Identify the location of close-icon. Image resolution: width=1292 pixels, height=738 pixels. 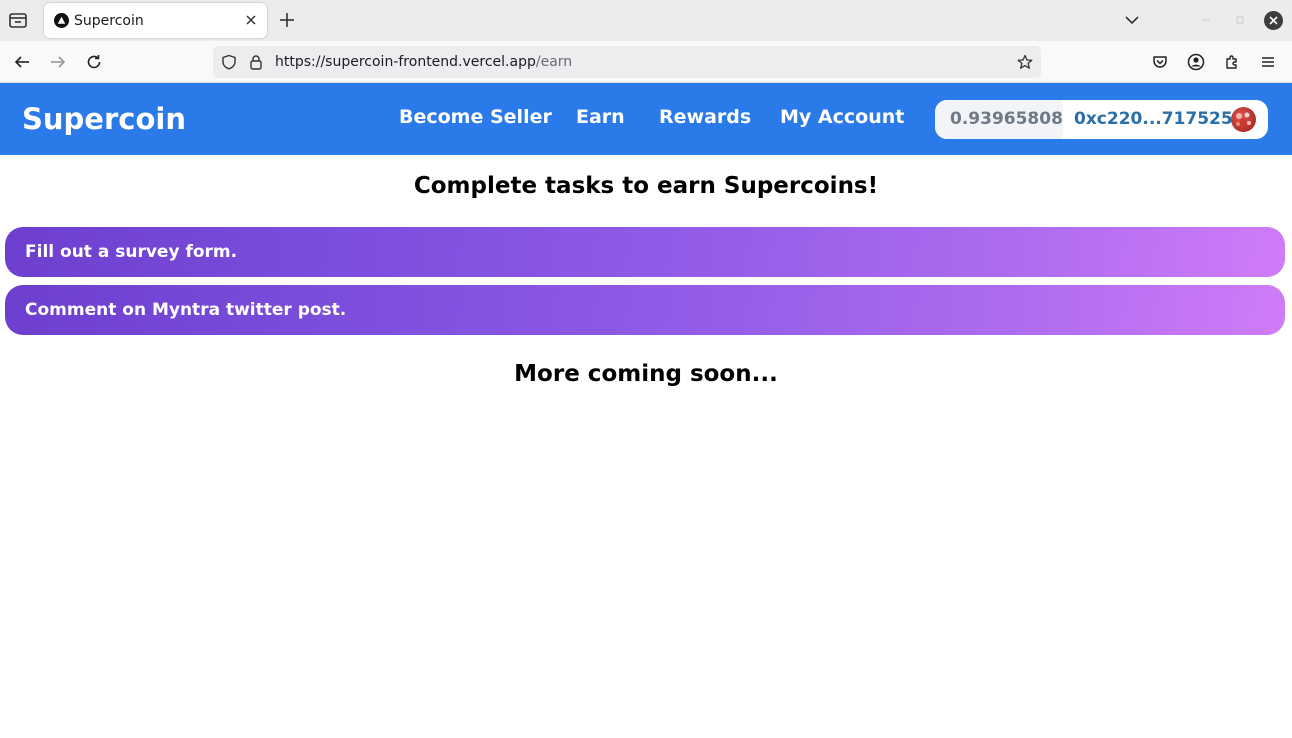
(1273, 20).